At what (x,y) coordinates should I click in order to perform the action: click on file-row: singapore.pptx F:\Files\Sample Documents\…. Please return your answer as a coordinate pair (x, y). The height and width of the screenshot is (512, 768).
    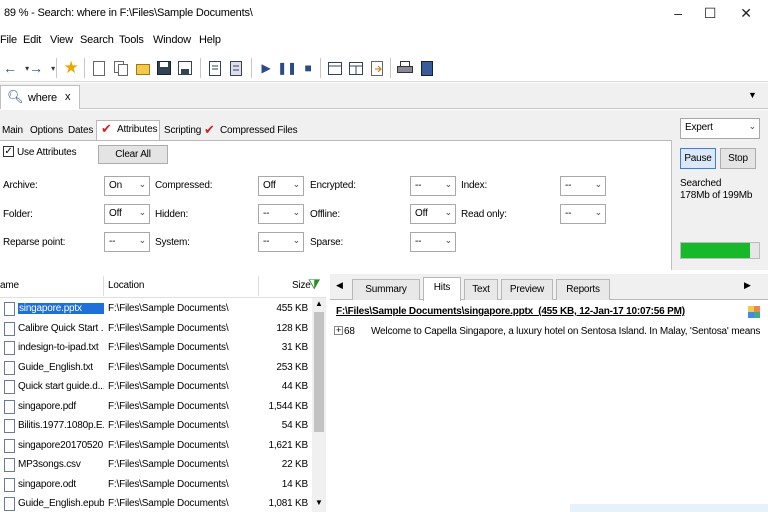
    Looking at the image, I should click on (156, 310).